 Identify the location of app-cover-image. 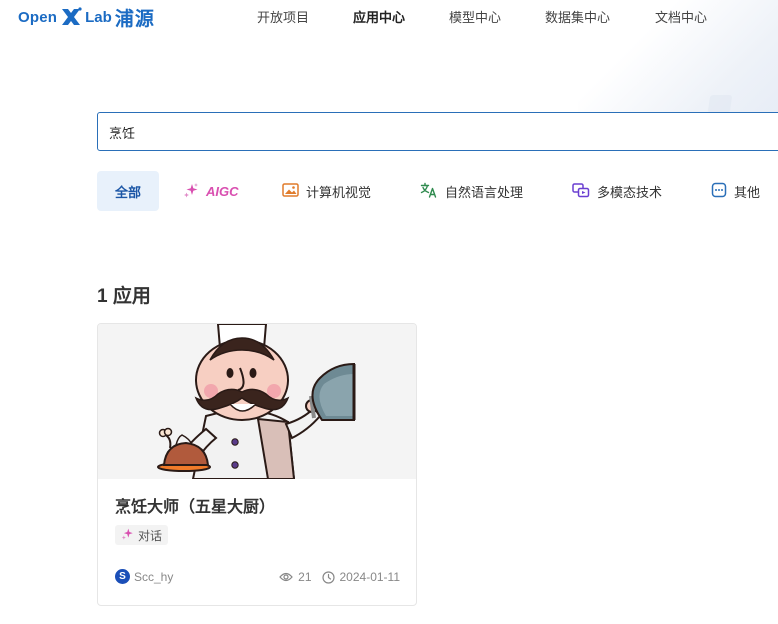
(257, 401).